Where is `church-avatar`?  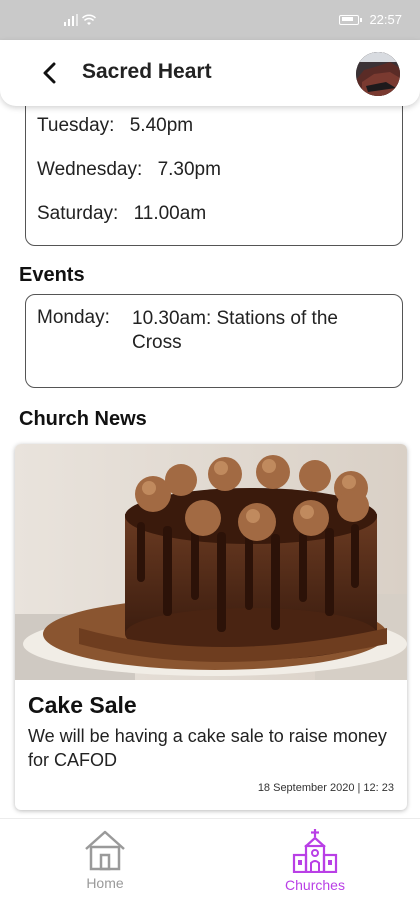 church-avatar is located at coordinates (378, 74).